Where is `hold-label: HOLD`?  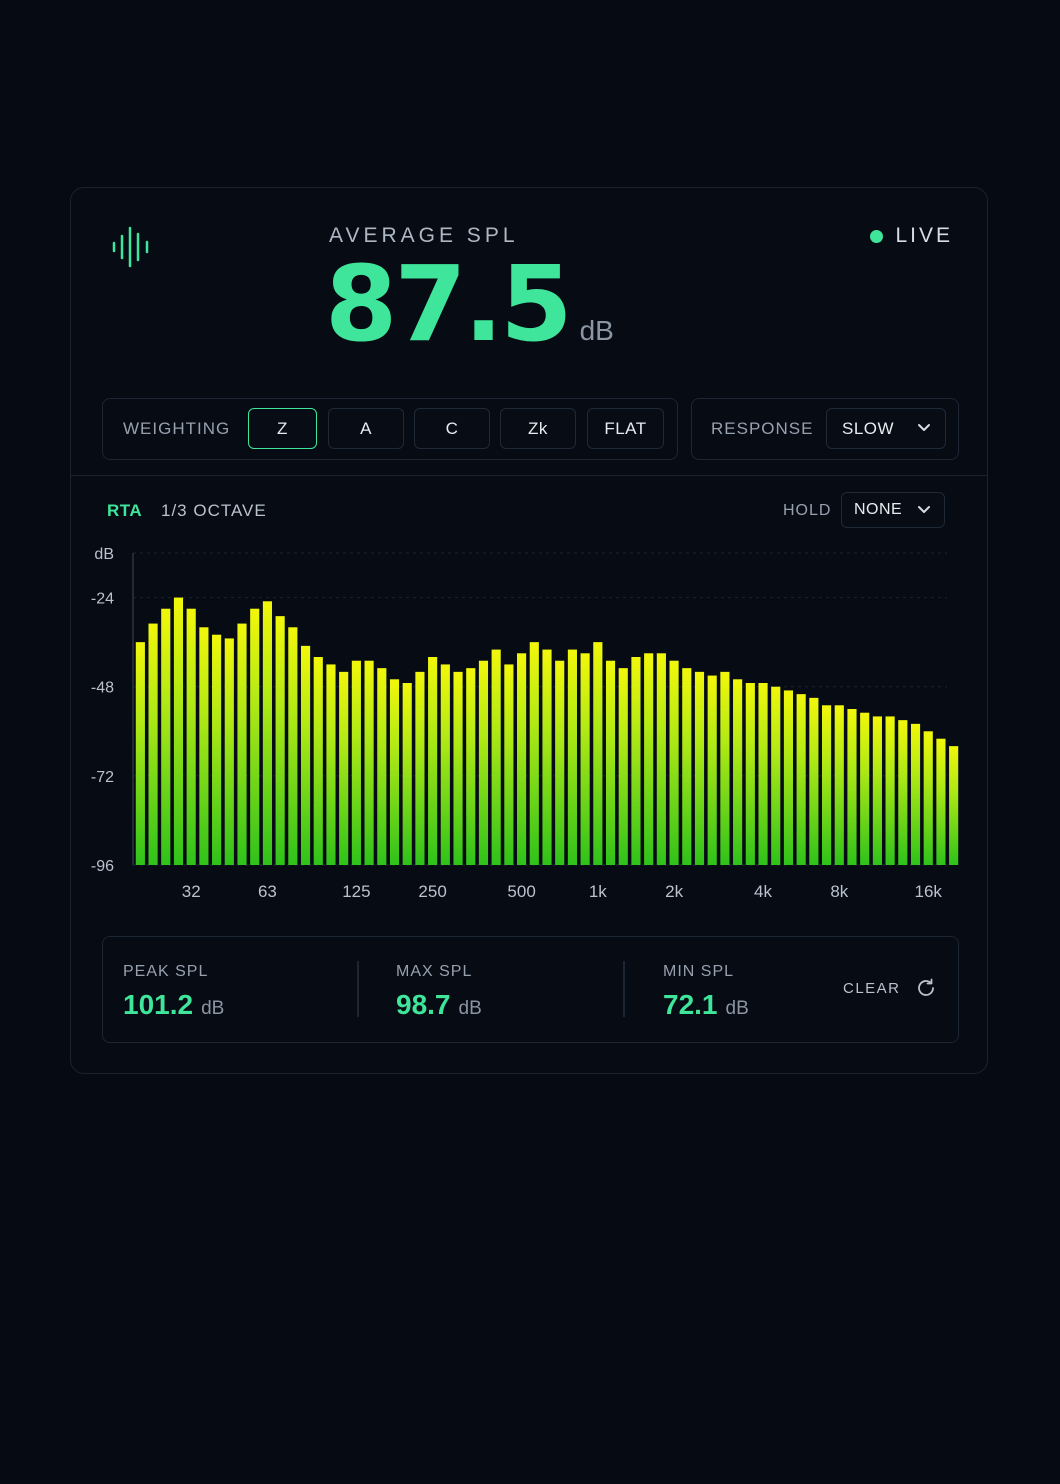 hold-label: HOLD is located at coordinates (807, 510).